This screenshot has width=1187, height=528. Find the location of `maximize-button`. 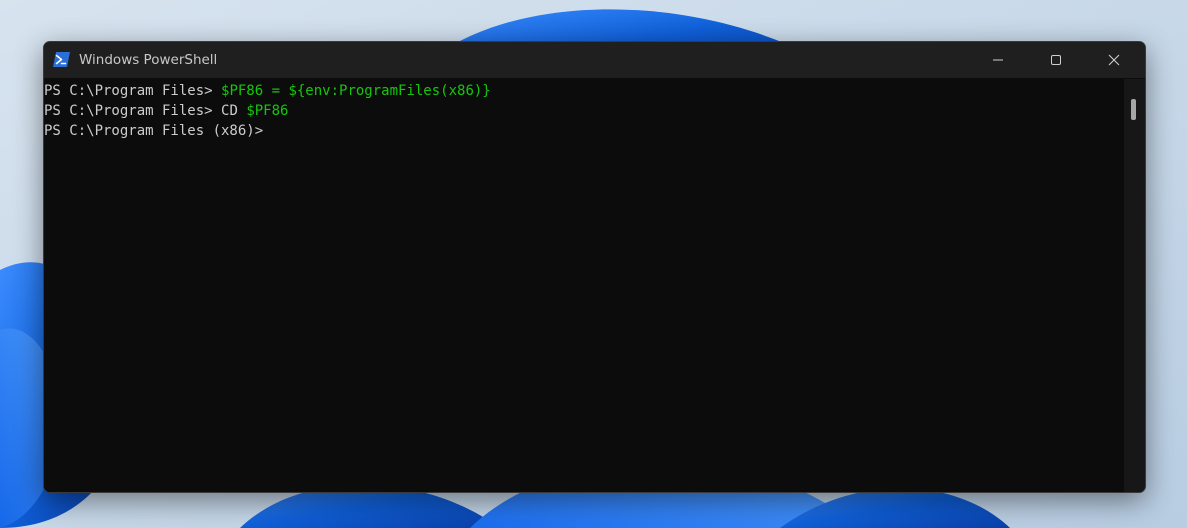

maximize-button is located at coordinates (1056, 60).